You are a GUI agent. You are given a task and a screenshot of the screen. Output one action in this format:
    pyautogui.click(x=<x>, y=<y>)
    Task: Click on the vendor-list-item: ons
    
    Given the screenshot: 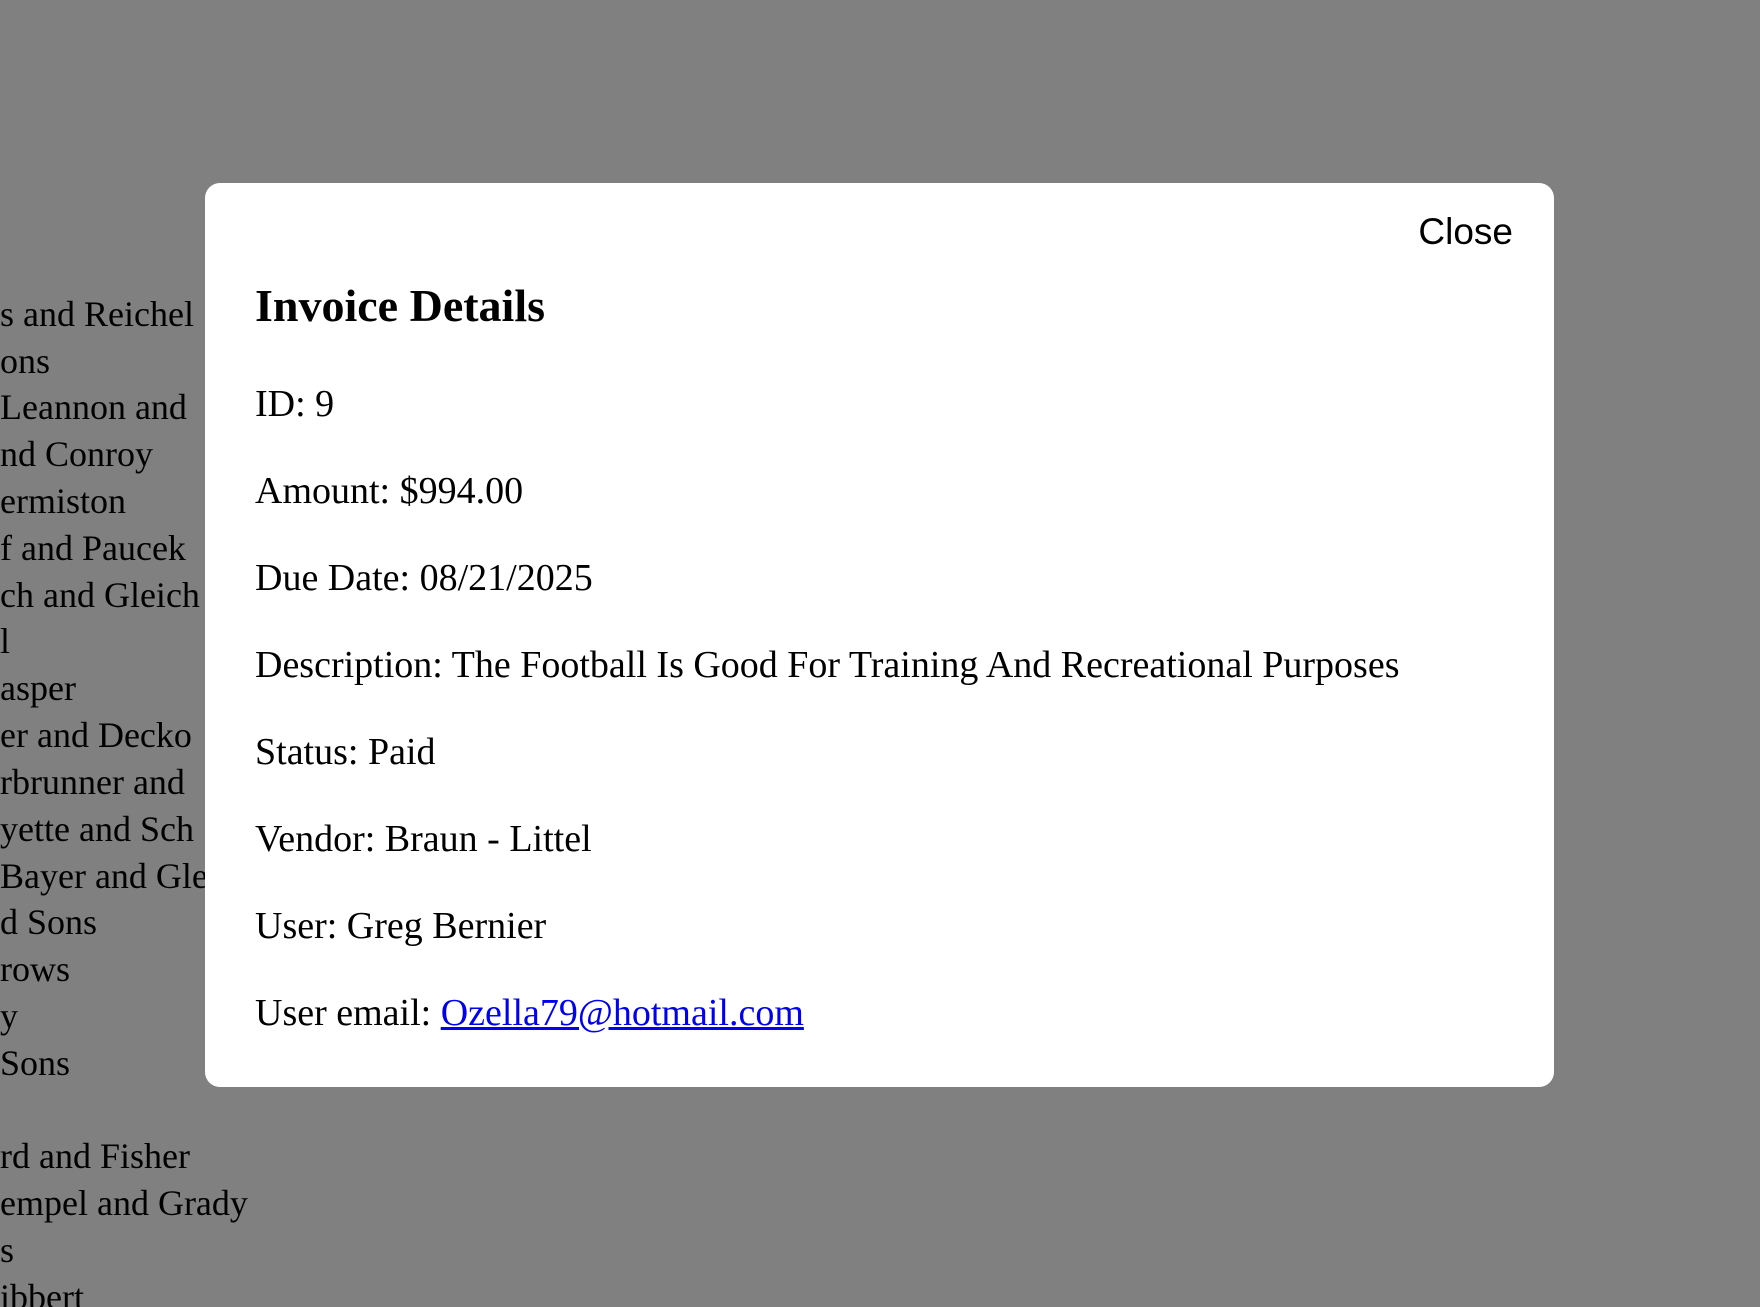 What is the action you would take?
    pyautogui.click(x=25, y=361)
    